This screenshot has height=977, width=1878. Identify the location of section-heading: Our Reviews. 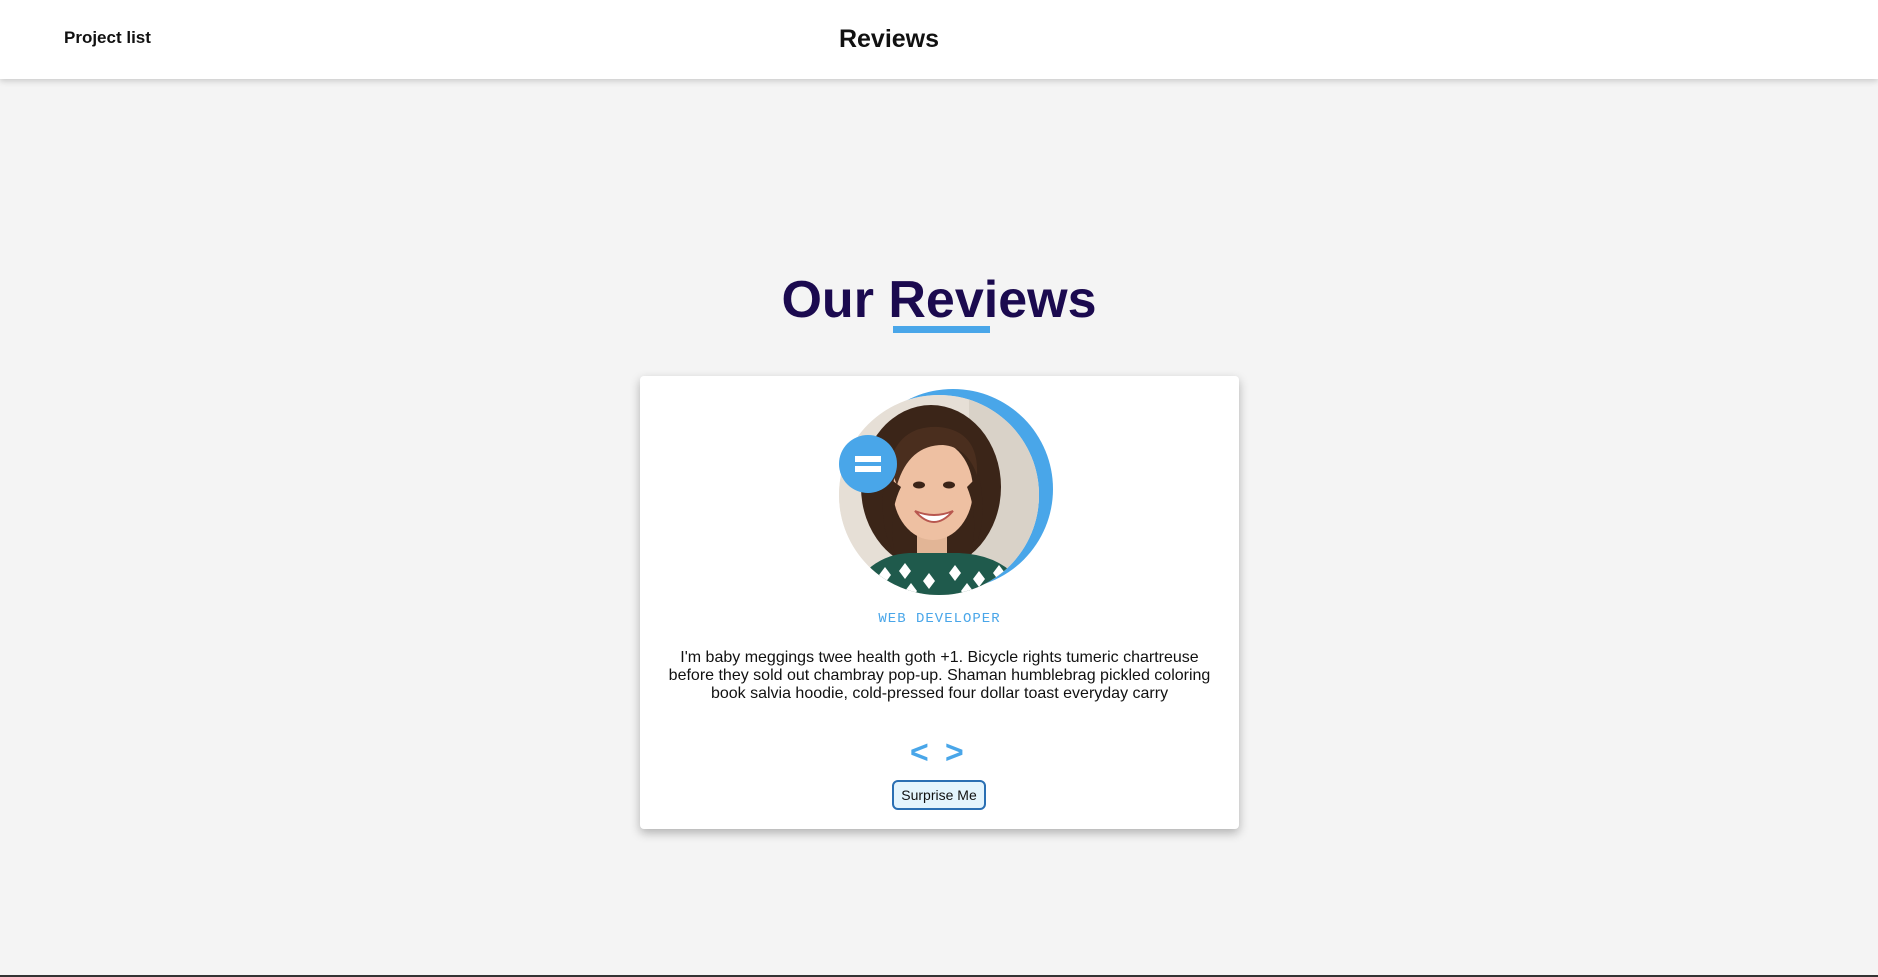
(939, 300).